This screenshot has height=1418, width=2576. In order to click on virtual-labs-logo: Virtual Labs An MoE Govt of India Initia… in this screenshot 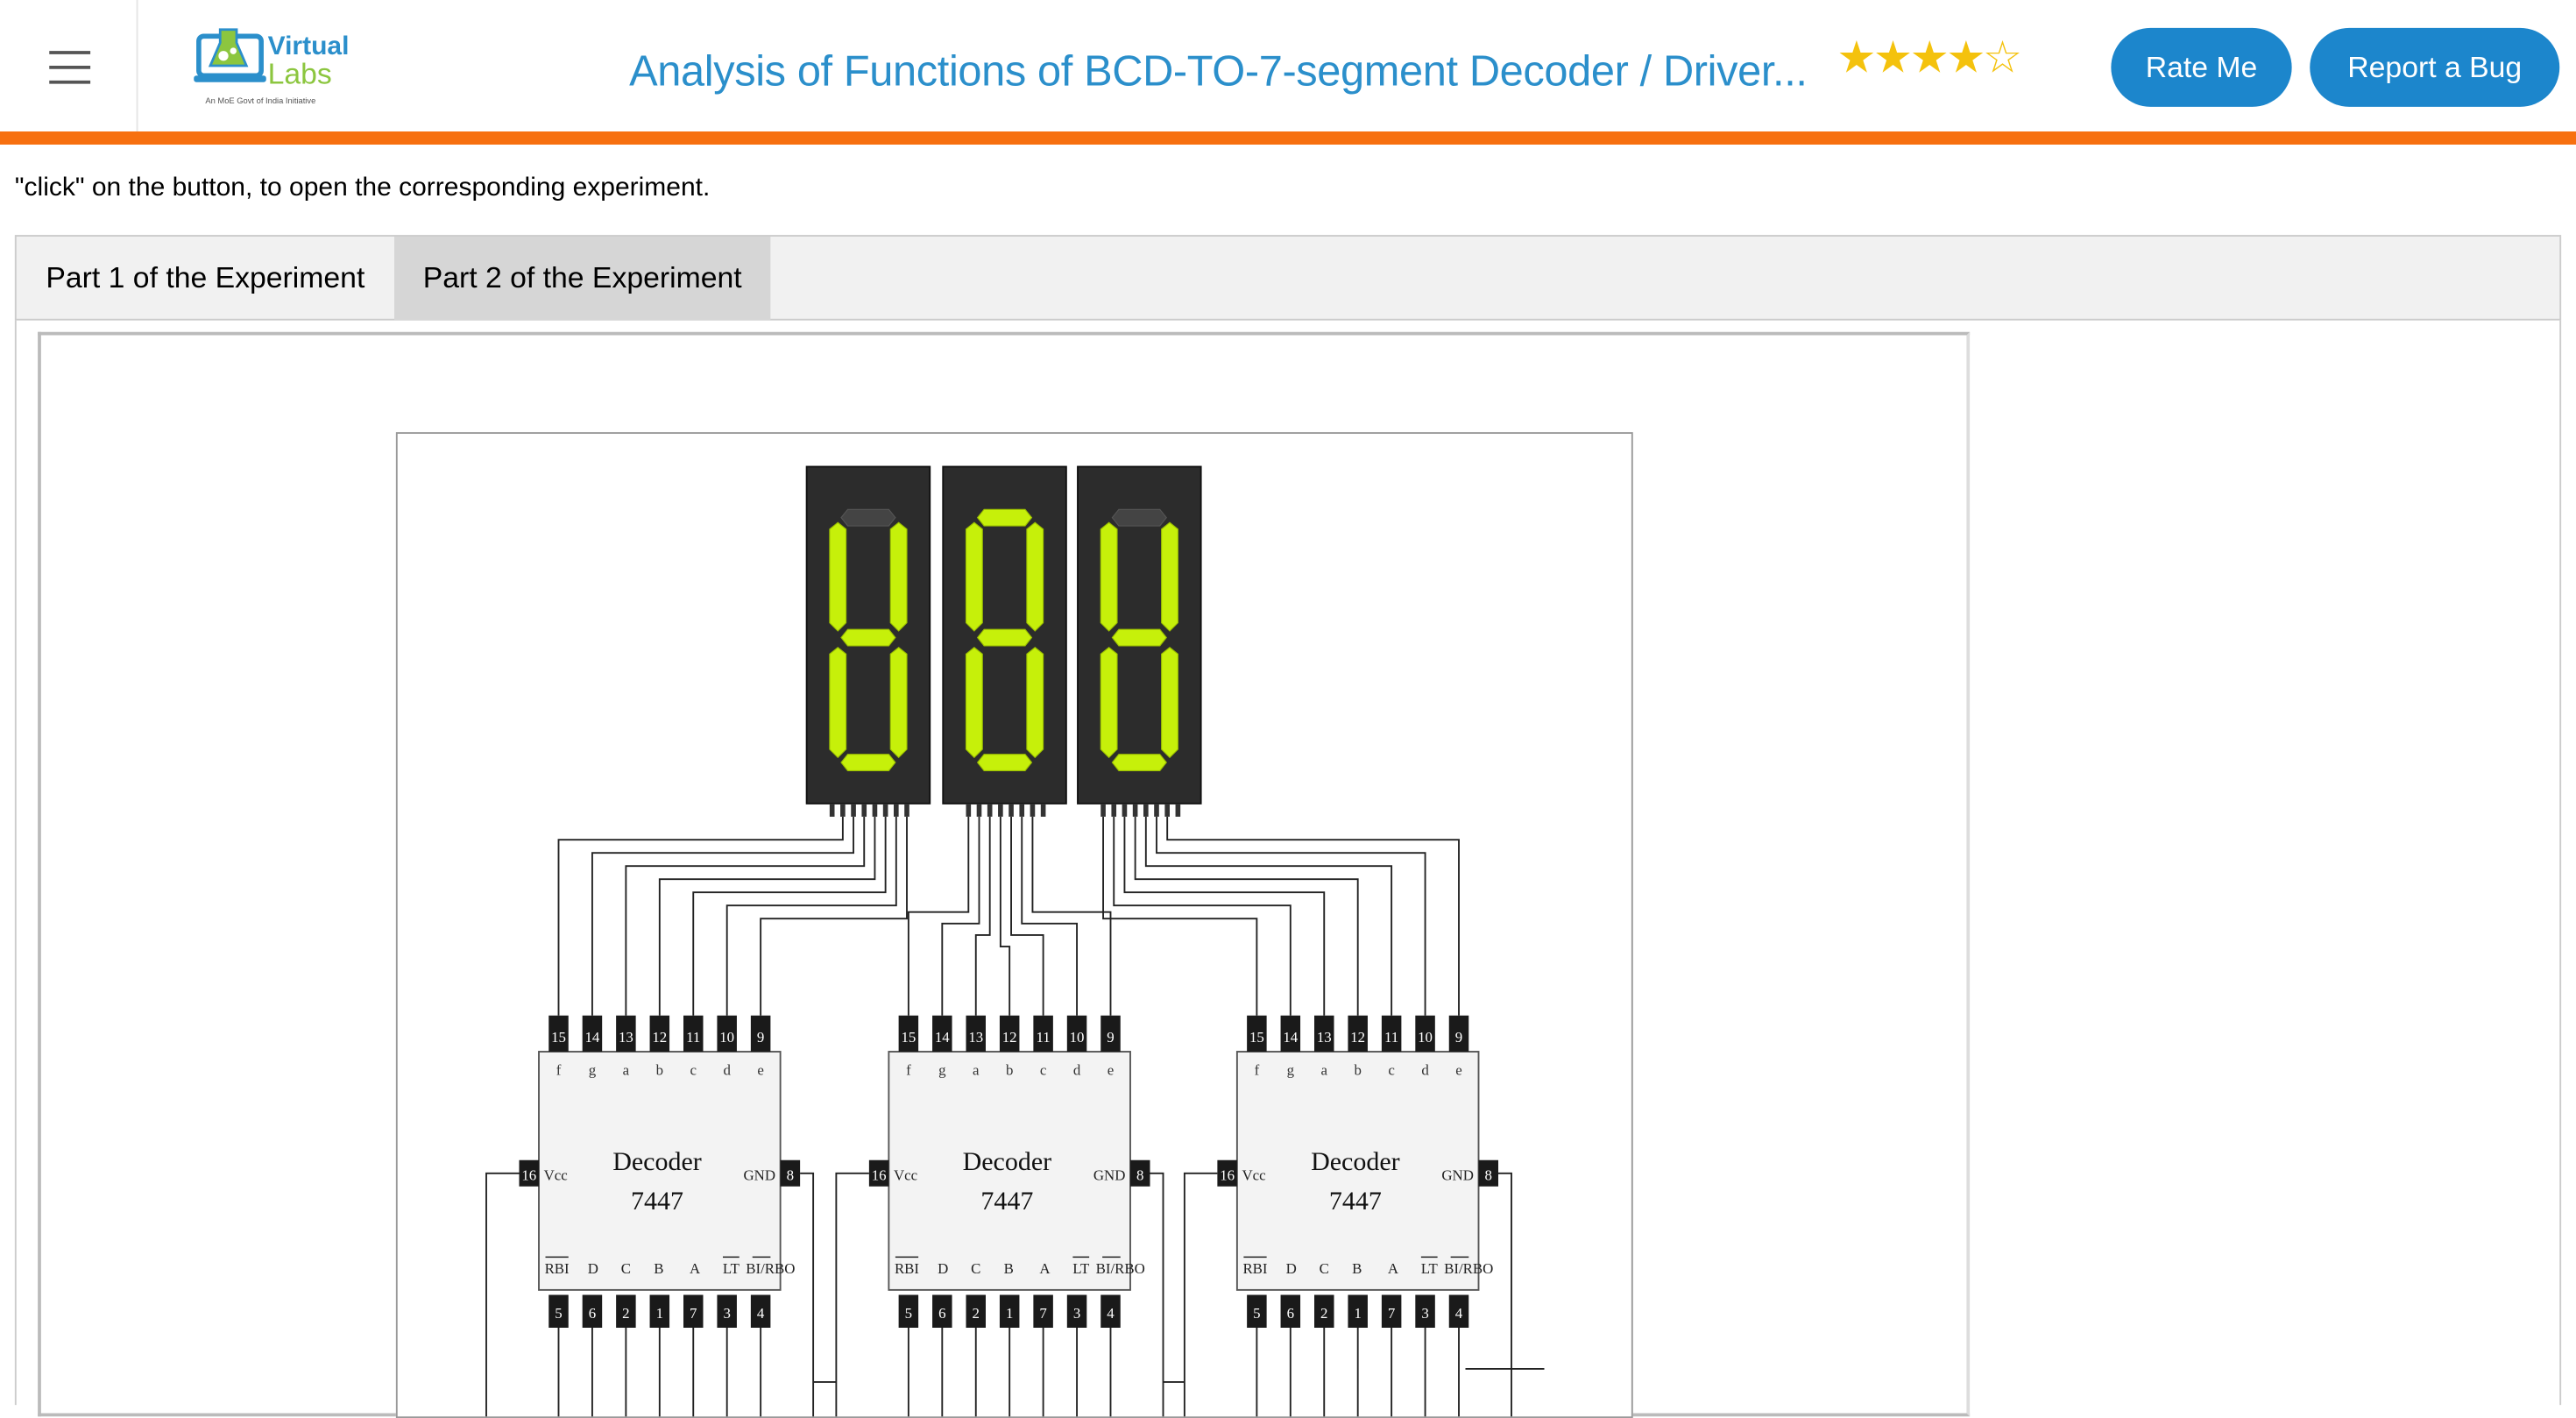, I will do `click(273, 66)`.